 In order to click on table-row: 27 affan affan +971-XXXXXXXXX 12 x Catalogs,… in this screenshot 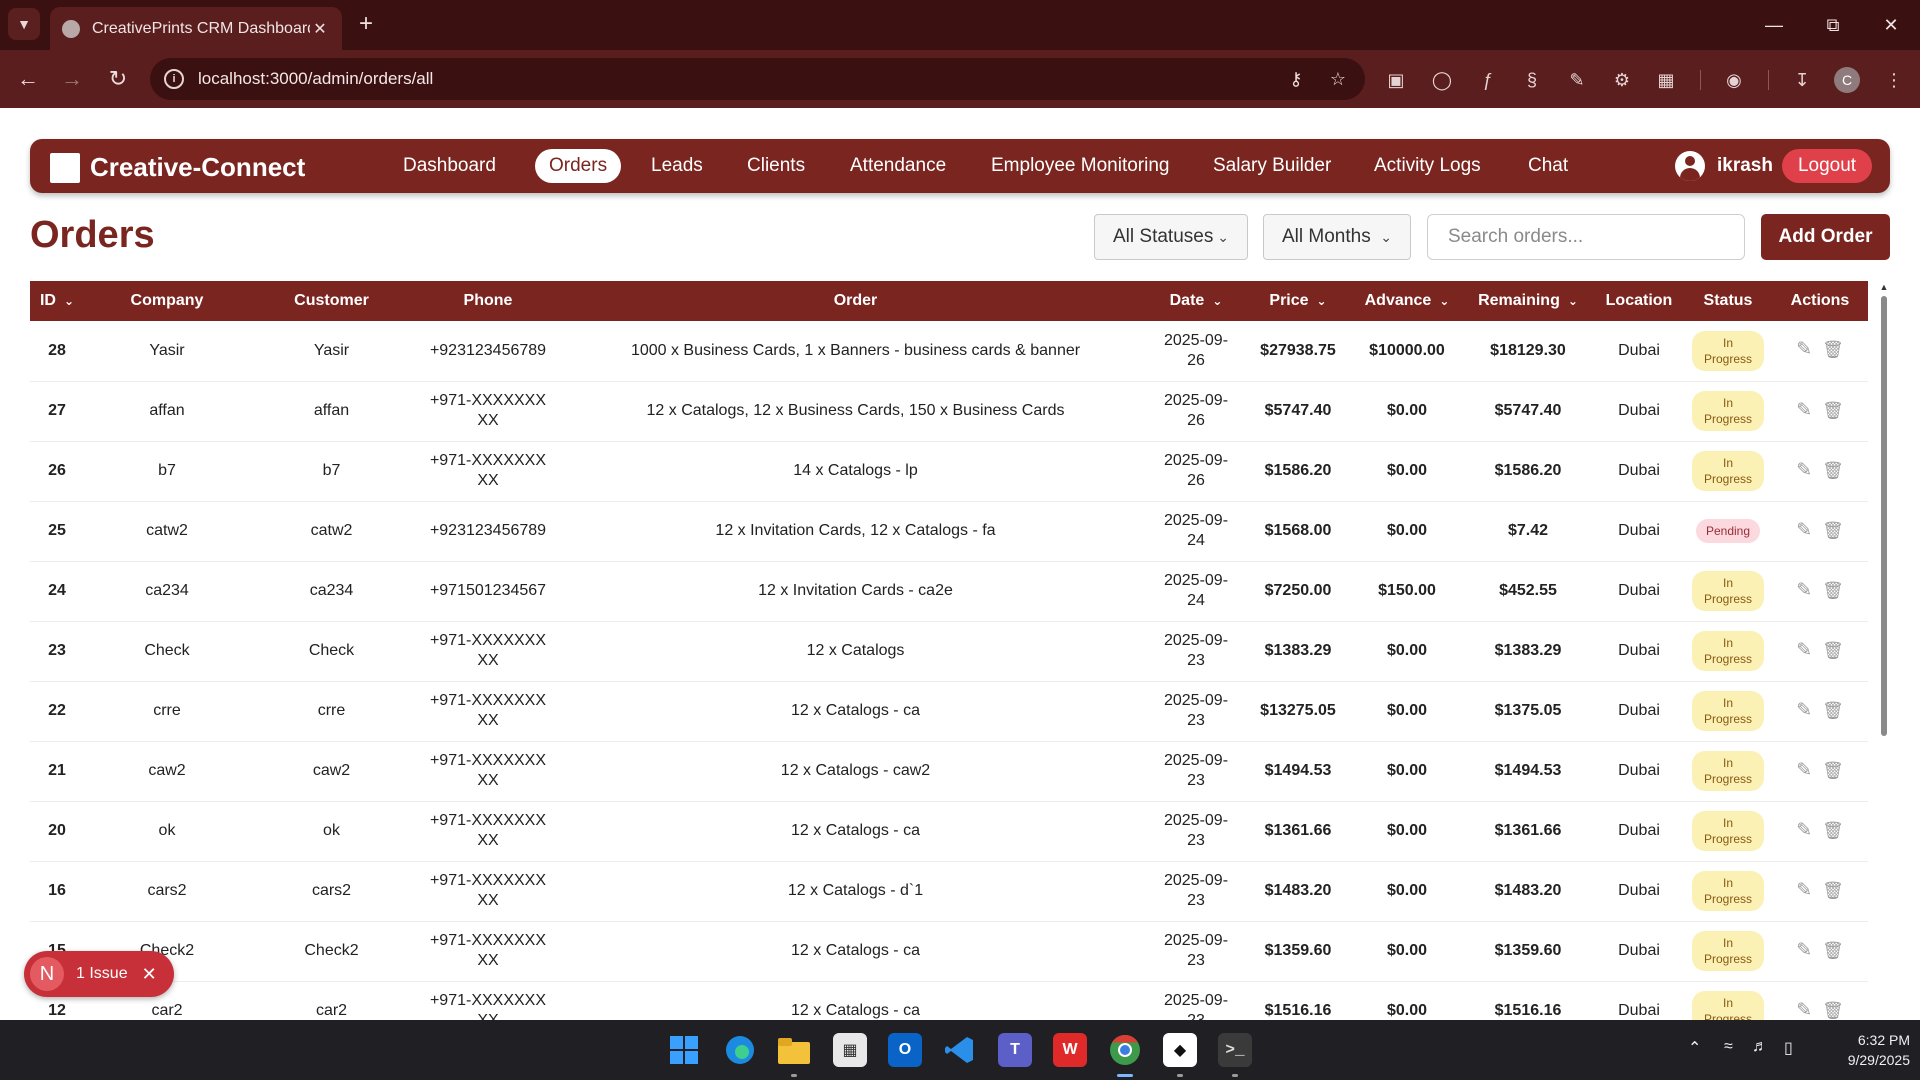, I will do `click(949, 411)`.